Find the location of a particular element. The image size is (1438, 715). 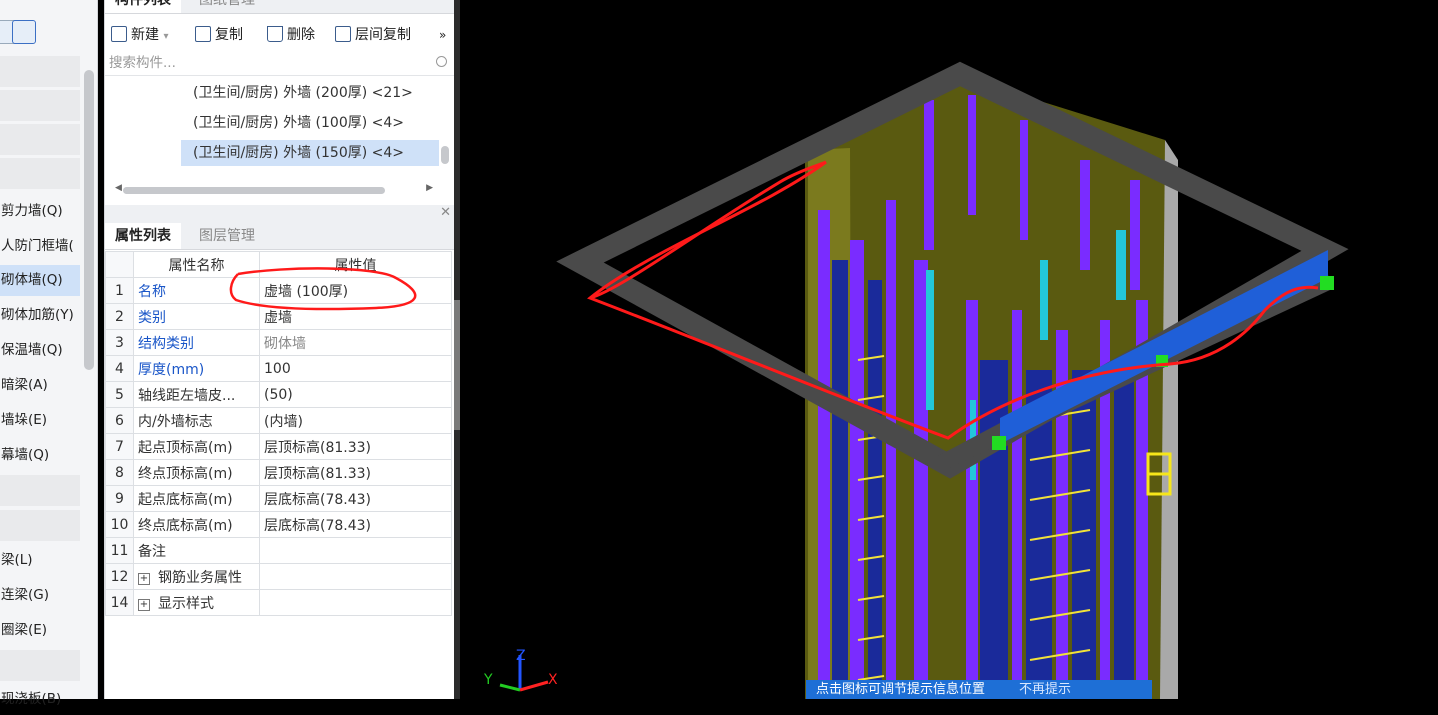

search-icon is located at coordinates (441, 61).